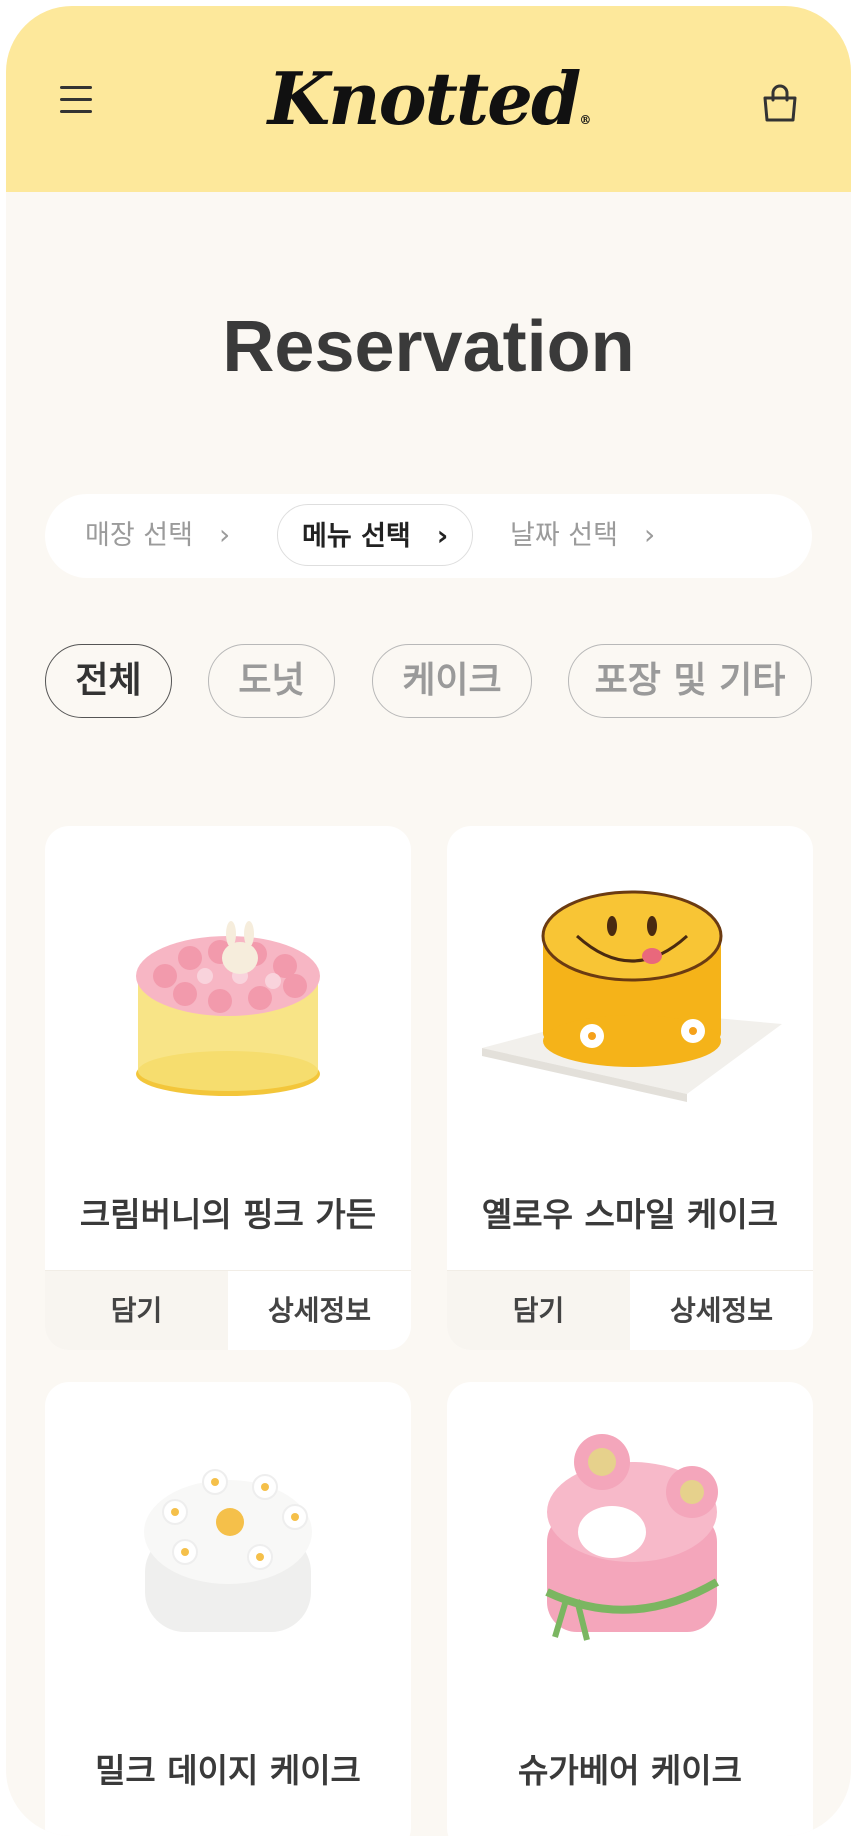 This screenshot has width=857, height=1839. I want to click on product-card: 밀크 데이지 케이크, so click(228, 1609).